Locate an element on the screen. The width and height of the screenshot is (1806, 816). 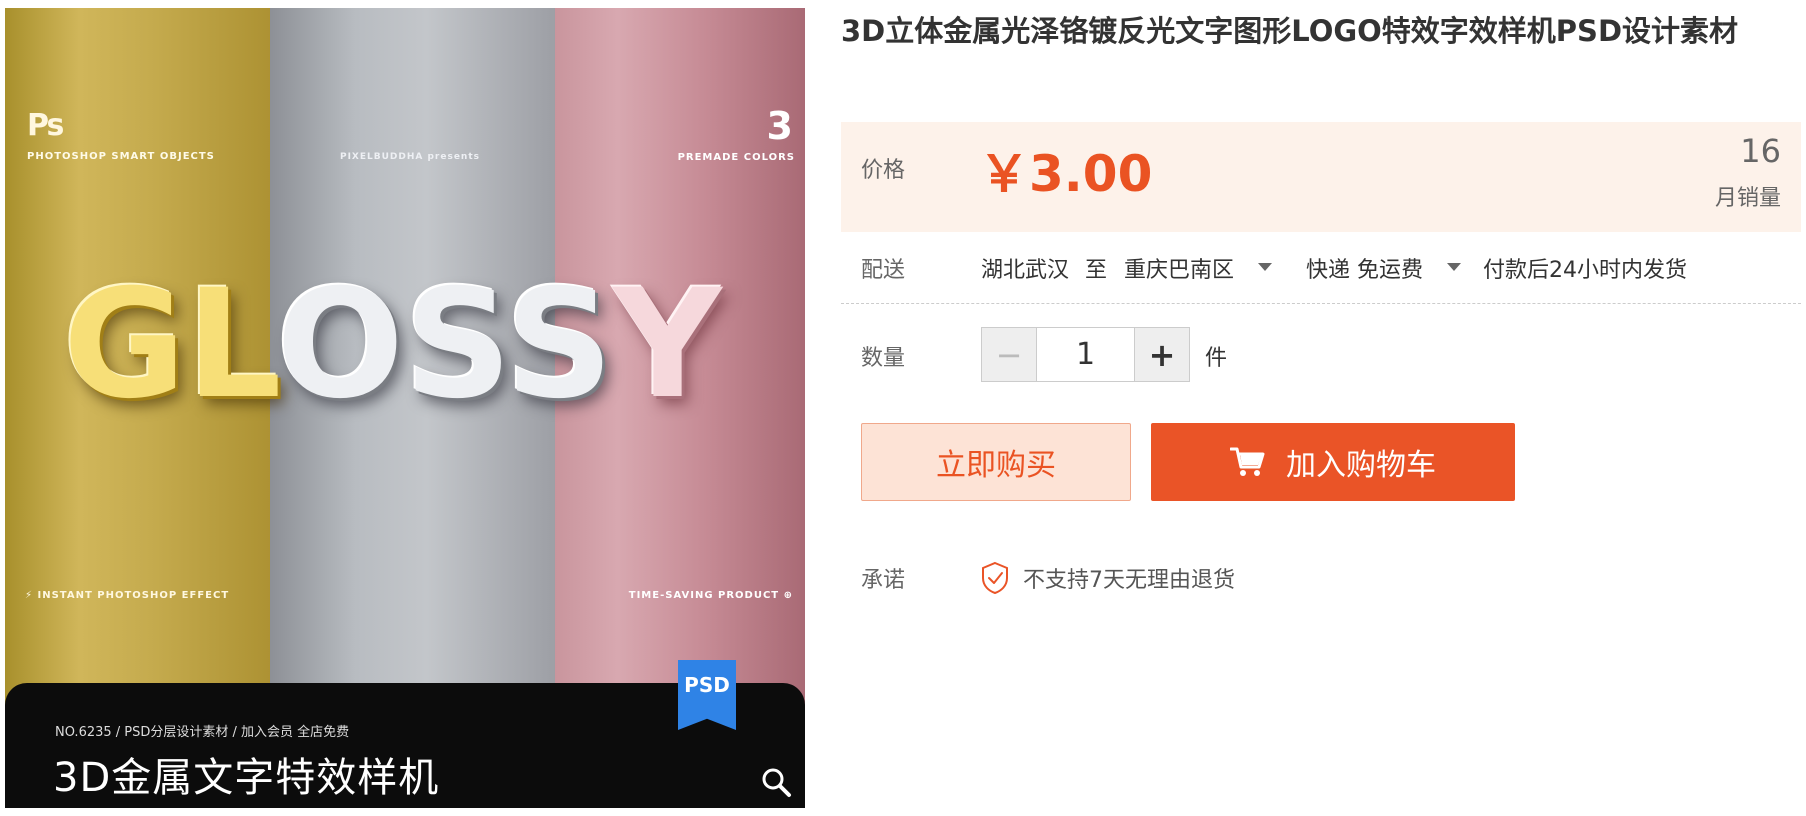
ship-from: 湖北武汉 is located at coordinates (1025, 270).